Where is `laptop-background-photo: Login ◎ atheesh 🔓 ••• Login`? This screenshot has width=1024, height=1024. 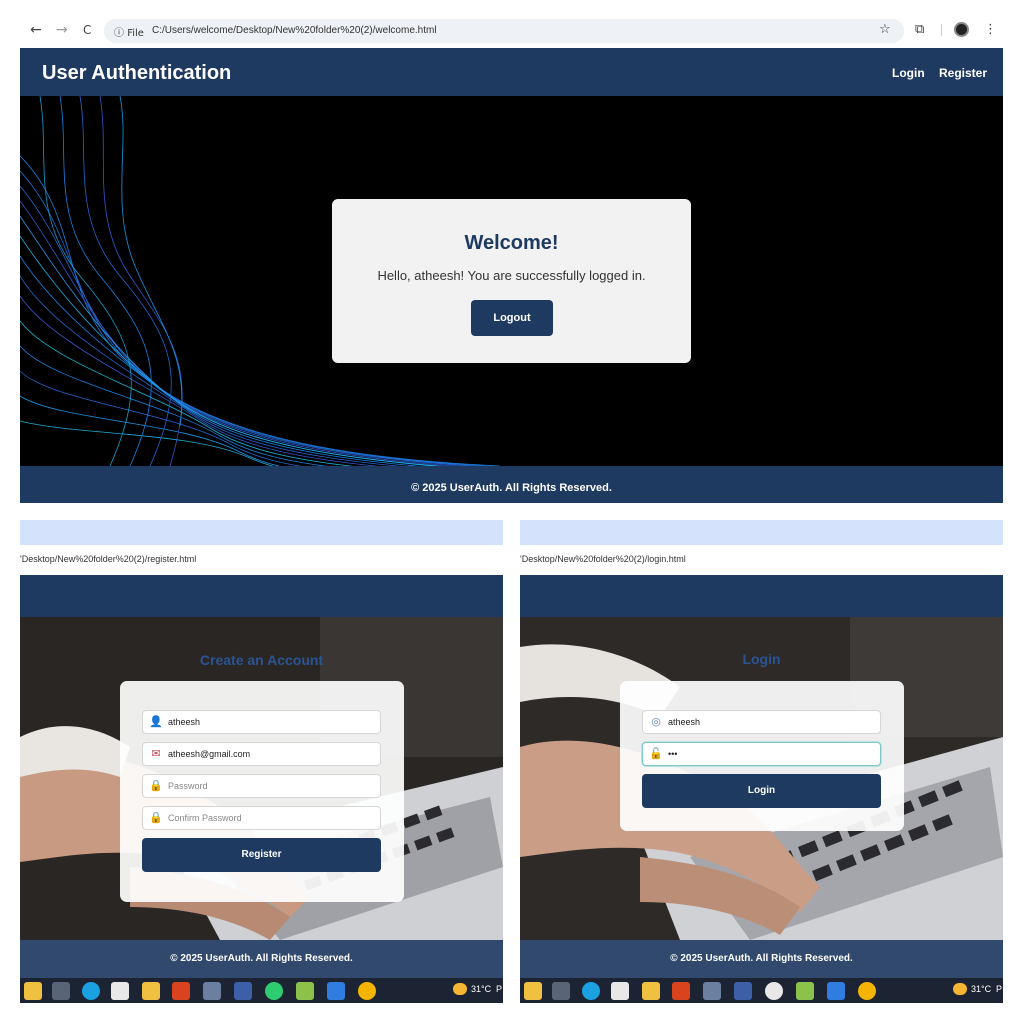
laptop-background-photo: Login ◎ atheesh 🔓 ••• Login is located at coordinates (761, 778).